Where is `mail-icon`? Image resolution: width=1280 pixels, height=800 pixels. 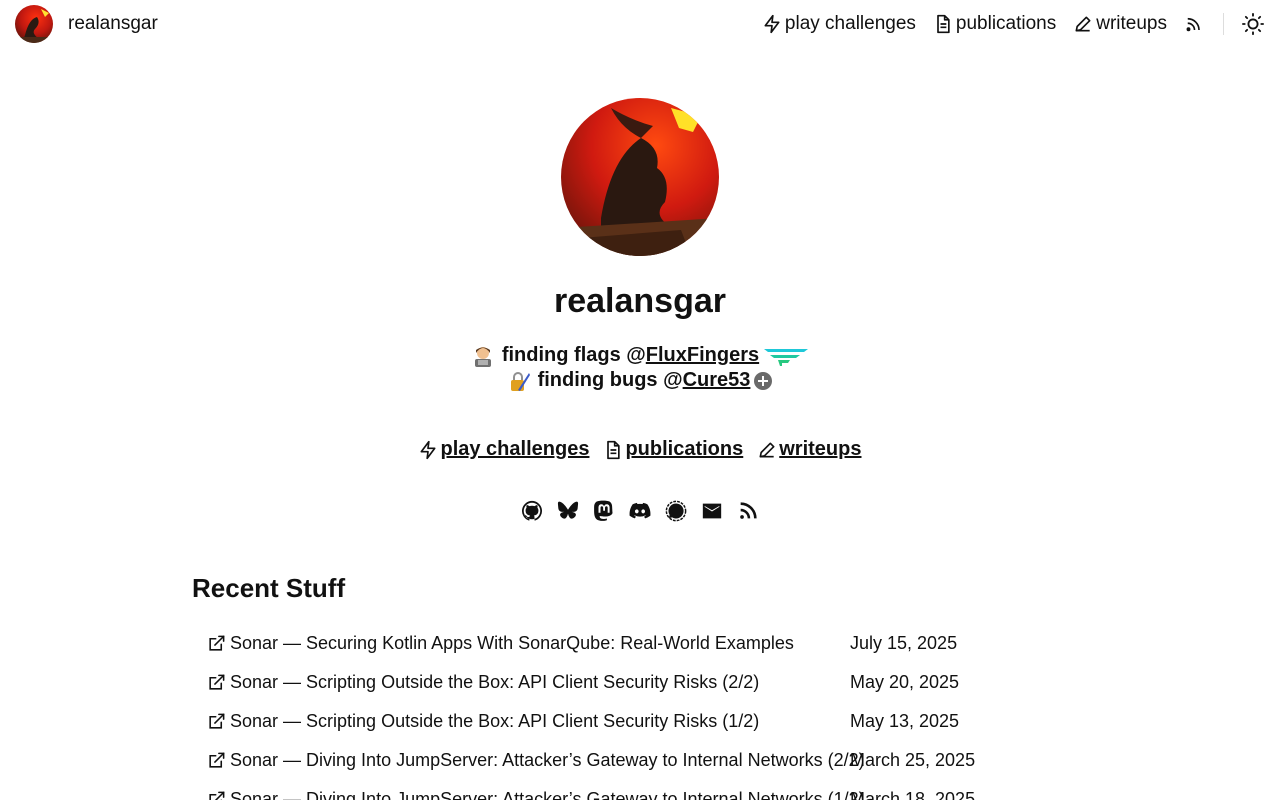 mail-icon is located at coordinates (712, 511).